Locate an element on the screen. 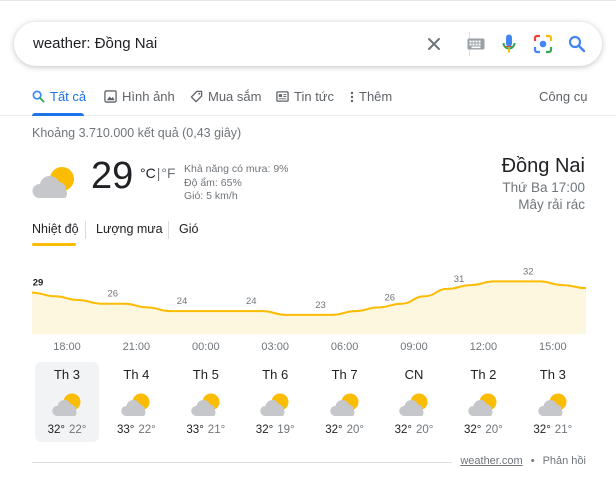  tag-icon is located at coordinates (196, 96).